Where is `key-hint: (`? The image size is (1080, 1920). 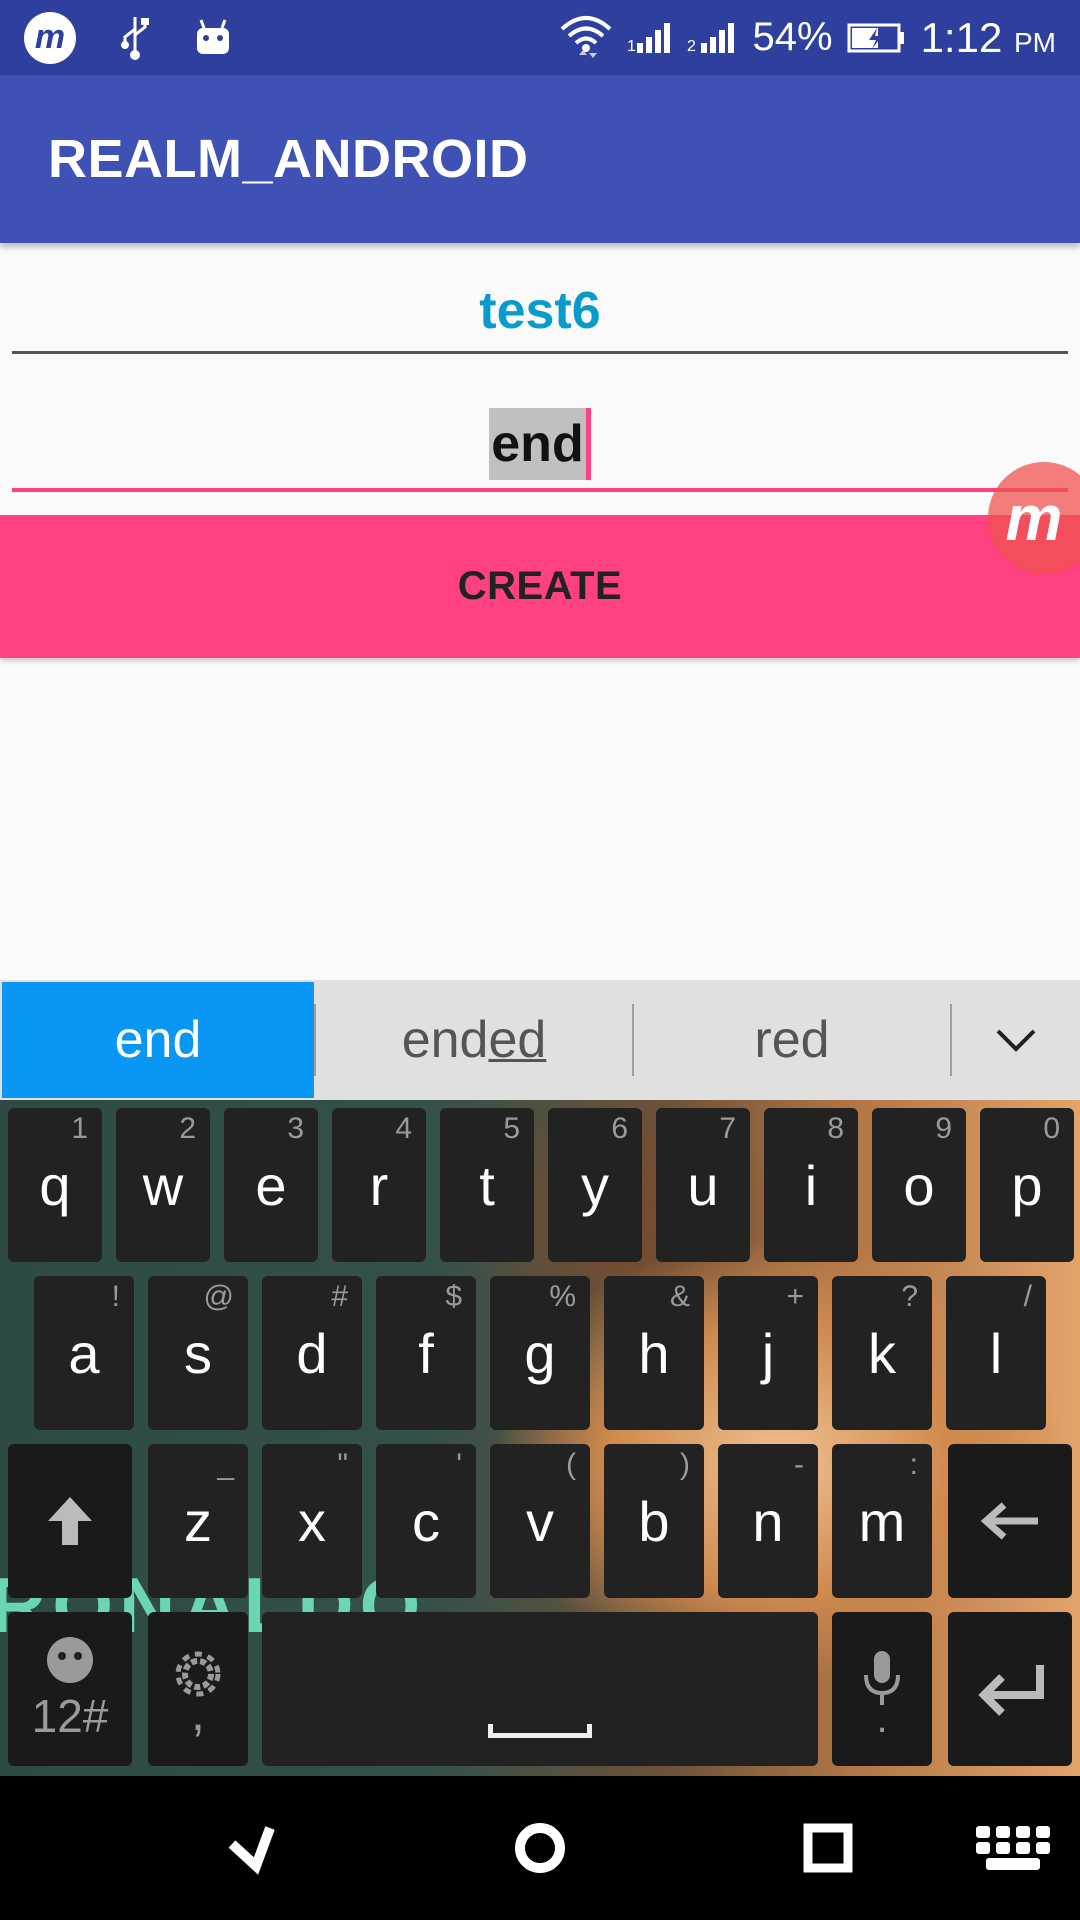
key-hint: ( is located at coordinates (571, 1464).